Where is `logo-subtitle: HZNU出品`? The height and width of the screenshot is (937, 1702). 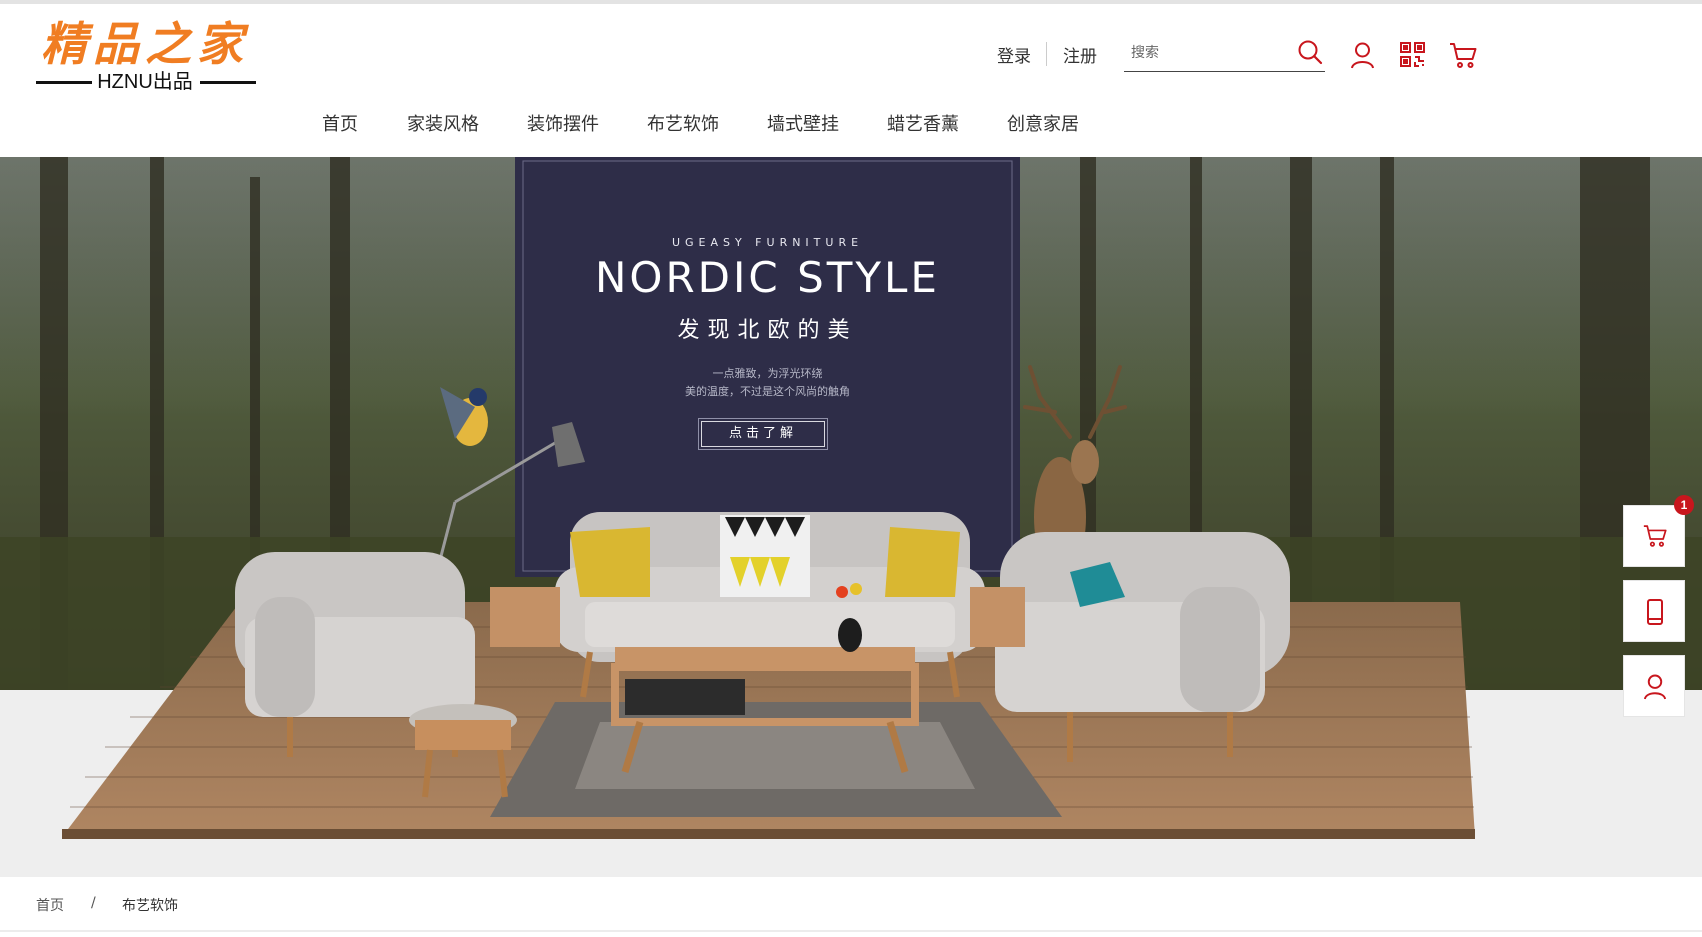
logo-subtitle: HZNU出品 is located at coordinates (145, 82).